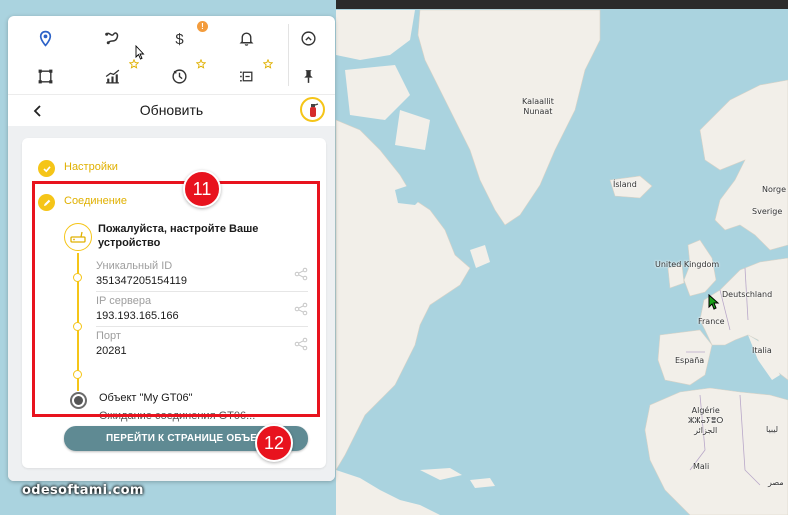  Describe the element at coordinates (690, 360) in the screenshot. I see `map-label-spain: España` at that location.